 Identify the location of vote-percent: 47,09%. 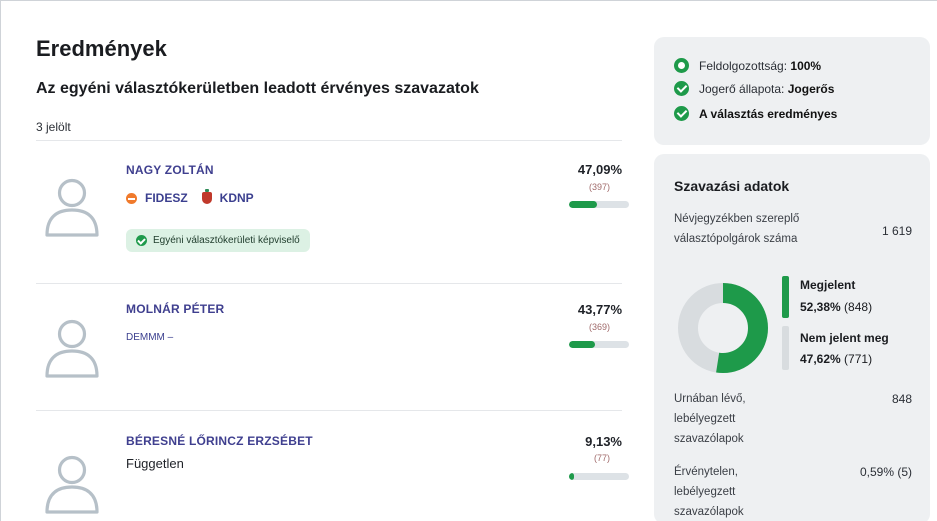
(599, 169).